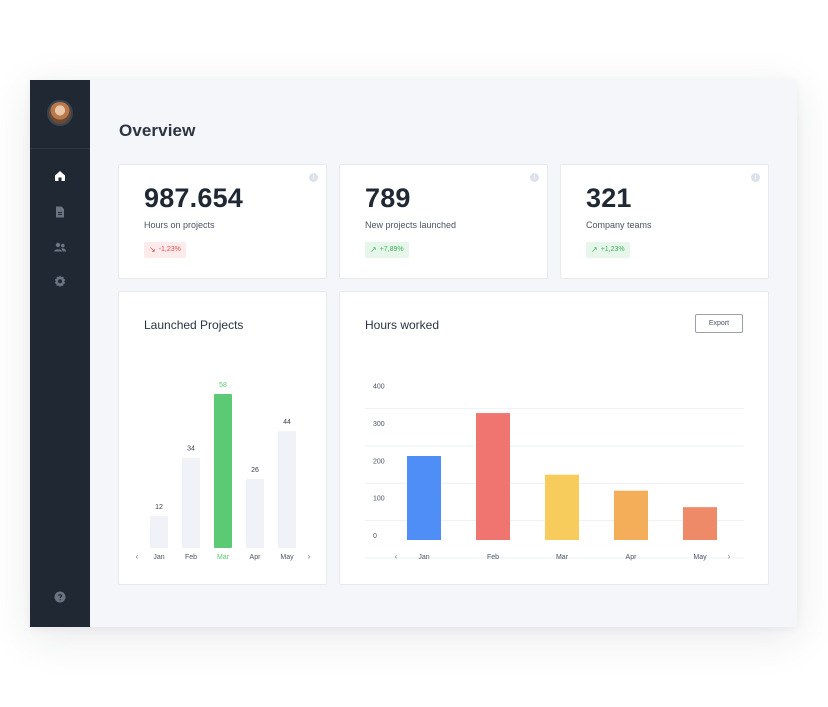 The height and width of the screenshot is (707, 828). What do you see at coordinates (60, 113) in the screenshot?
I see `avatar` at bounding box center [60, 113].